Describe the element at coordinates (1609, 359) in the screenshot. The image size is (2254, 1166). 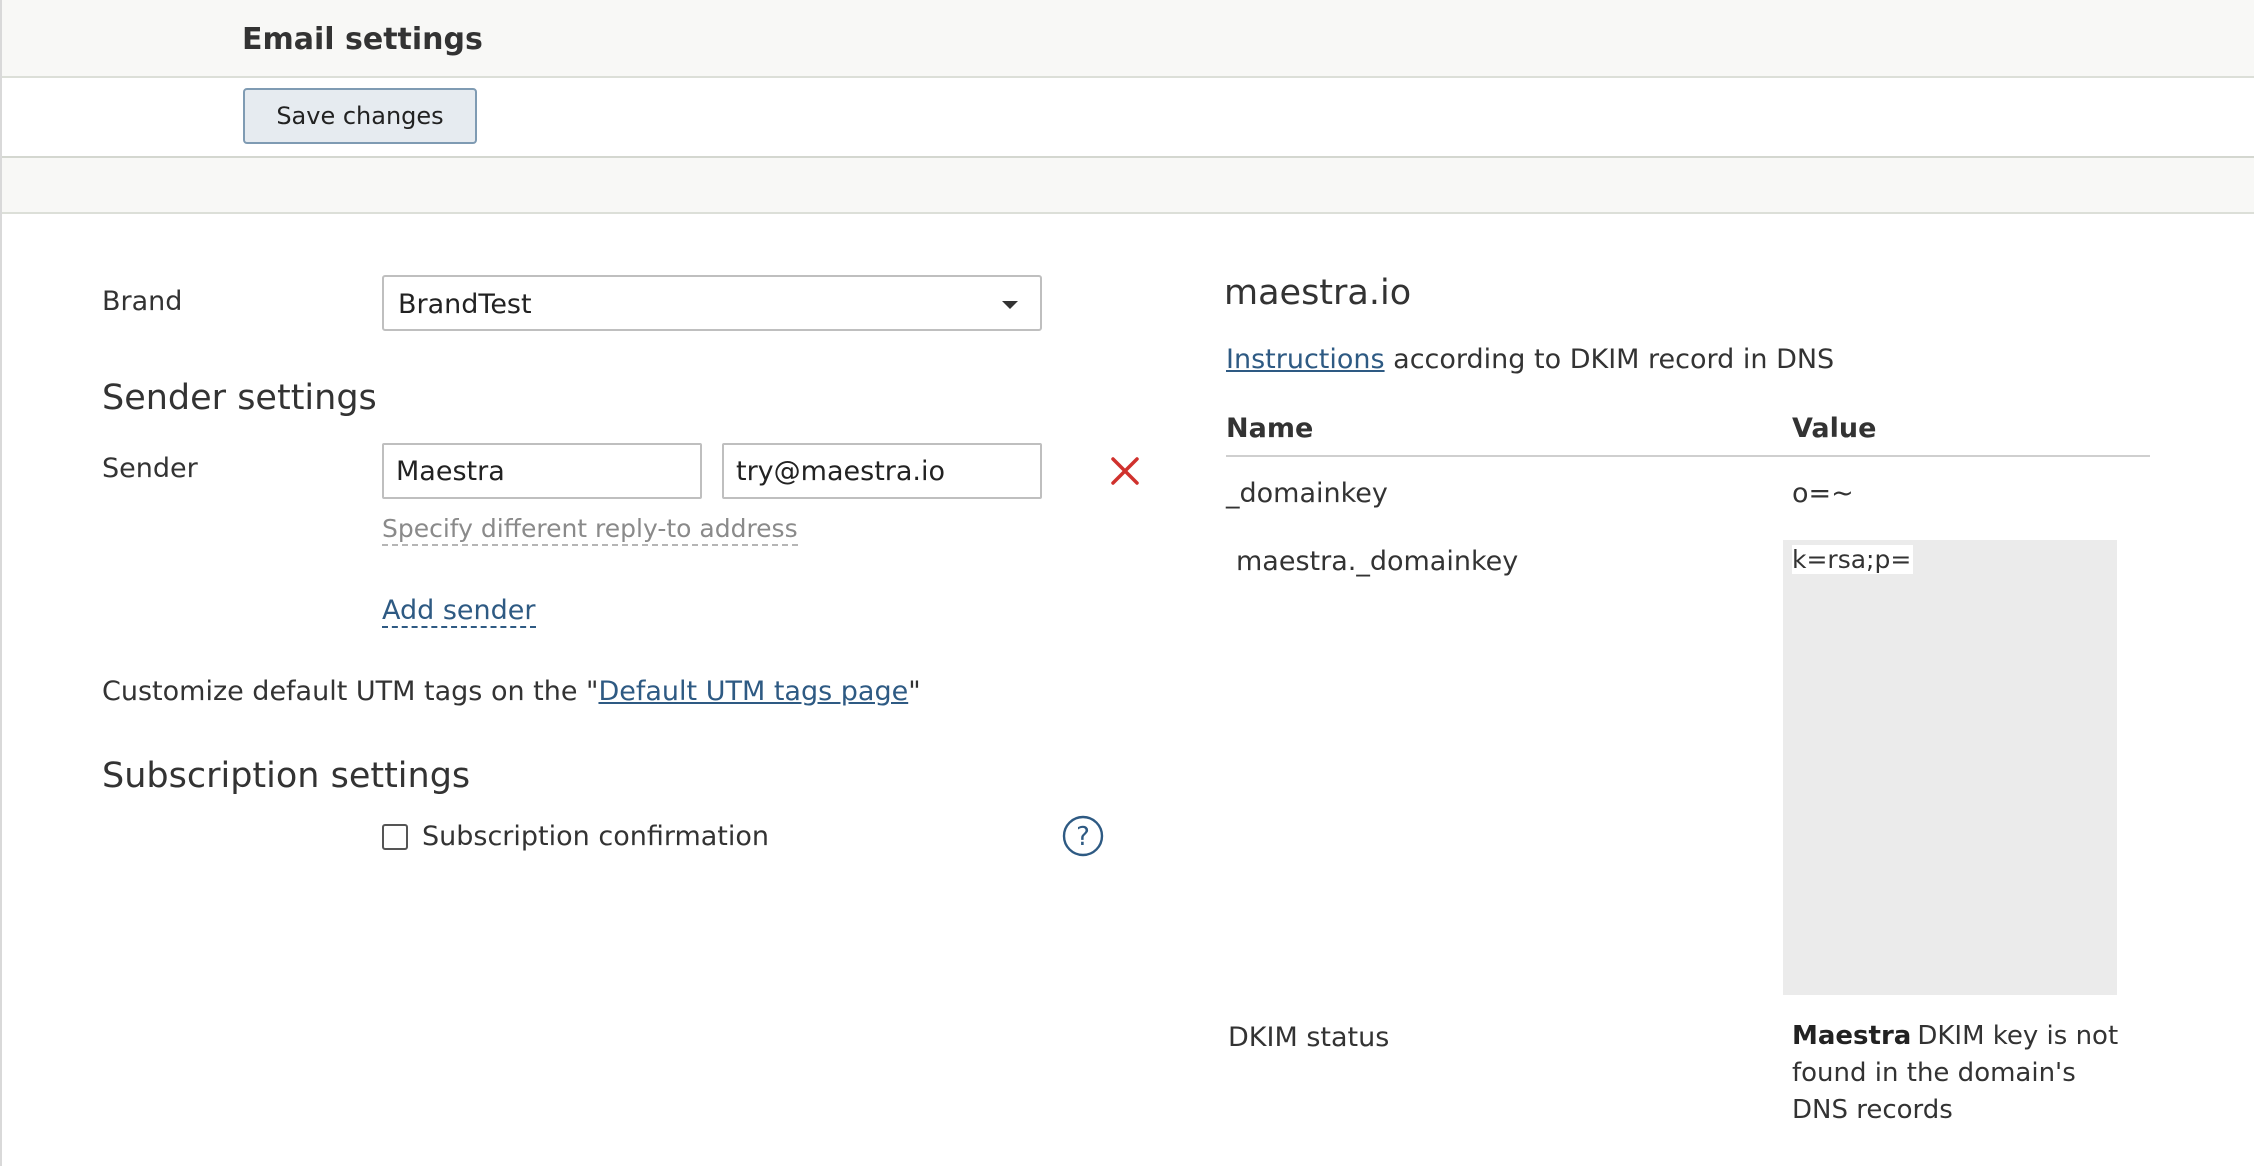
I see `instructions-suffix: according to DKIM record in DNS` at that location.